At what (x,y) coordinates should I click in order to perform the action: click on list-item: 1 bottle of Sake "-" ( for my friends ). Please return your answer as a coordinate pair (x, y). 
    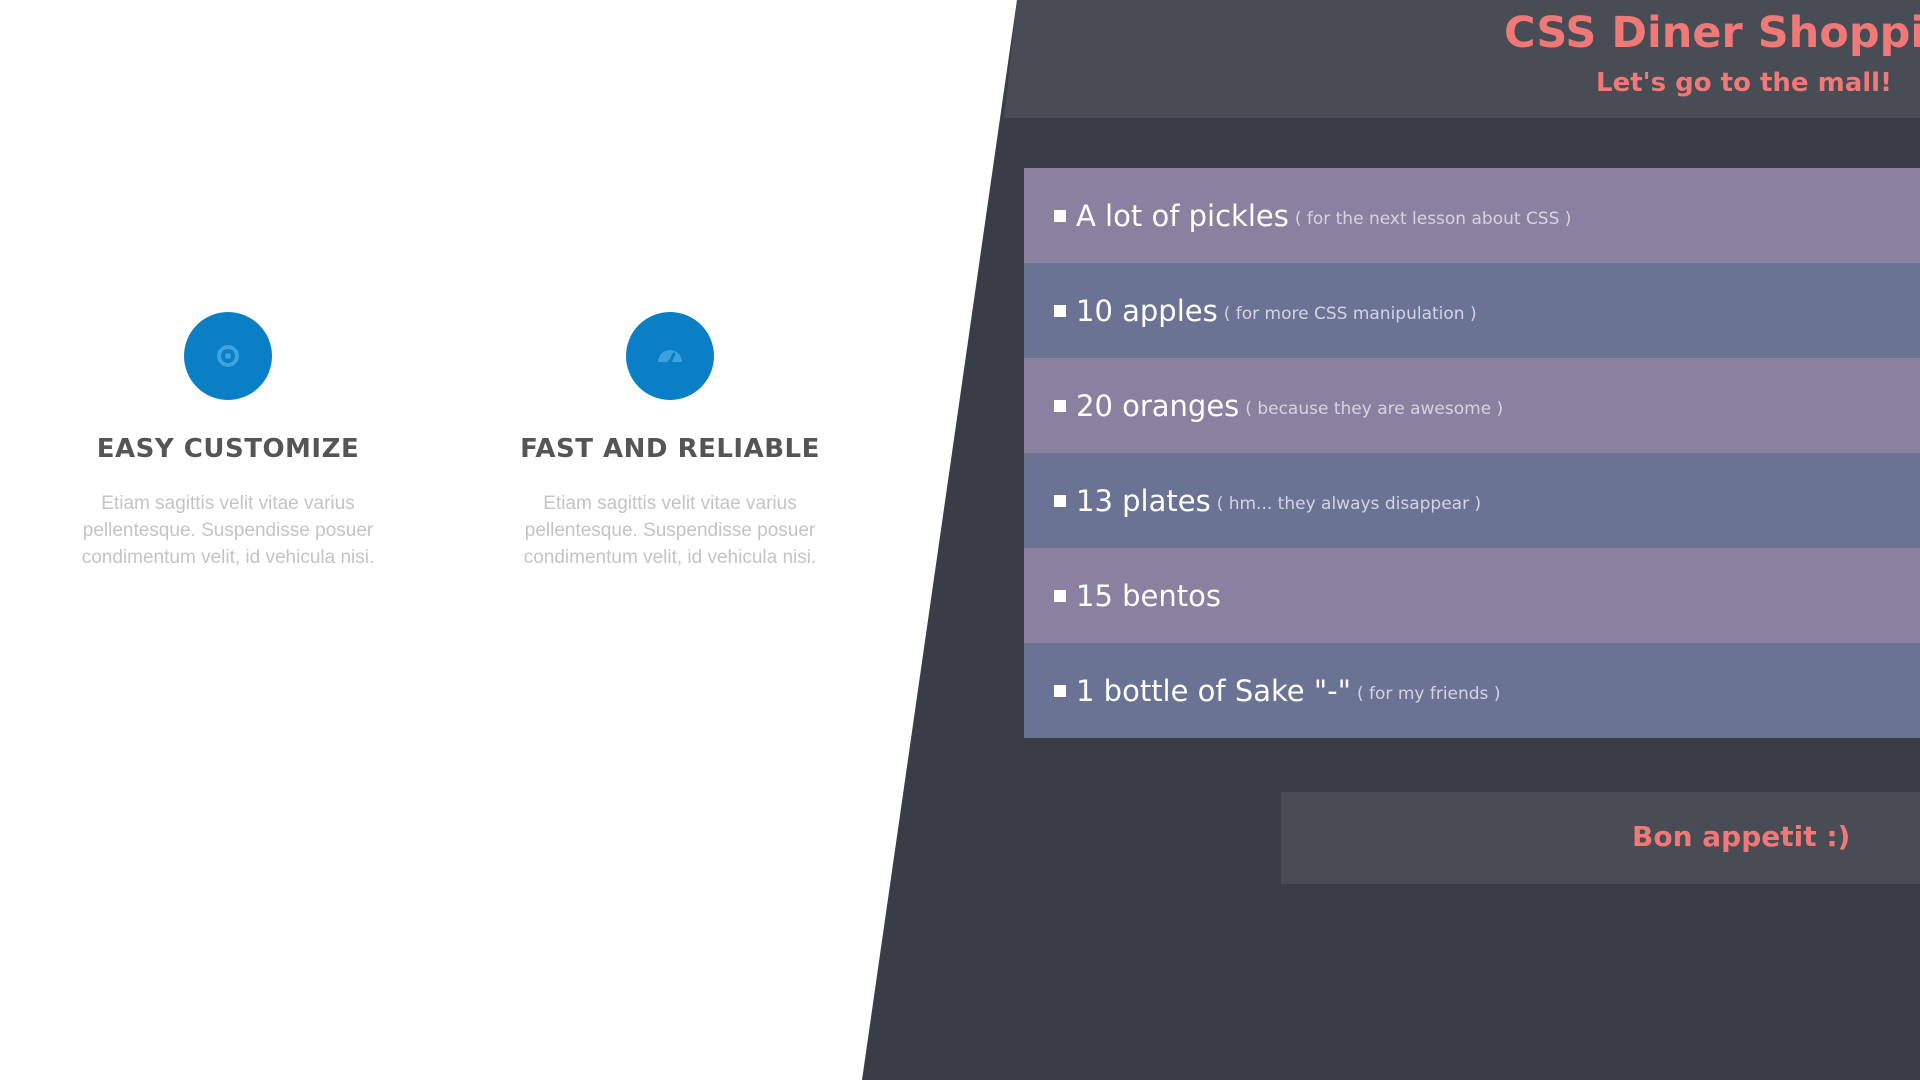
    Looking at the image, I should click on (1472, 690).